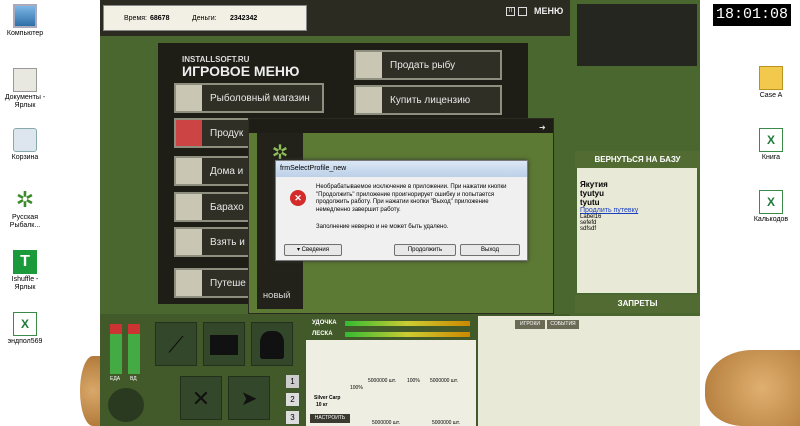 This screenshot has width=800, height=426. Describe the element at coordinates (313, 250) in the screenshot. I see `details-button: ▾ Сведения` at that location.